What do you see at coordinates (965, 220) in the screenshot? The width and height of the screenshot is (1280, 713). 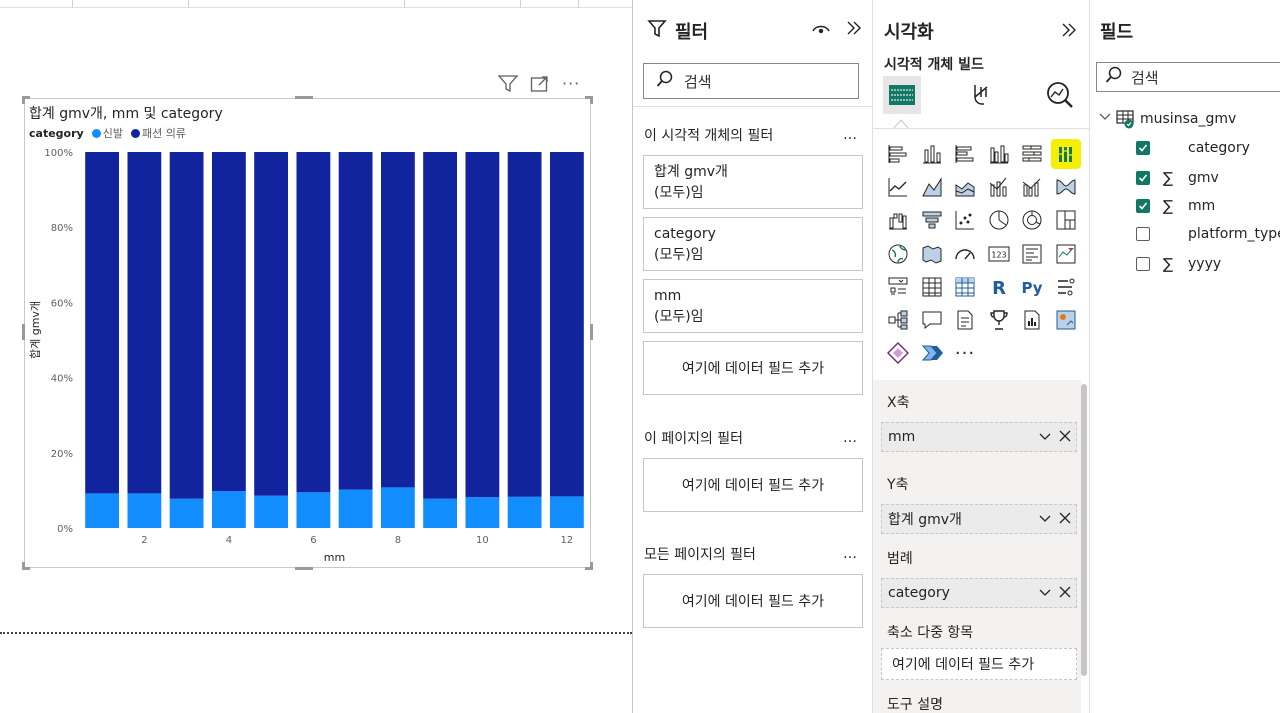 I see `scatter-chart-icon` at bounding box center [965, 220].